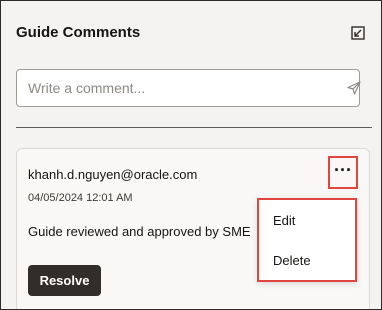 The width and height of the screenshot is (382, 310). What do you see at coordinates (188, 88) in the screenshot?
I see `comment-input` at bounding box center [188, 88].